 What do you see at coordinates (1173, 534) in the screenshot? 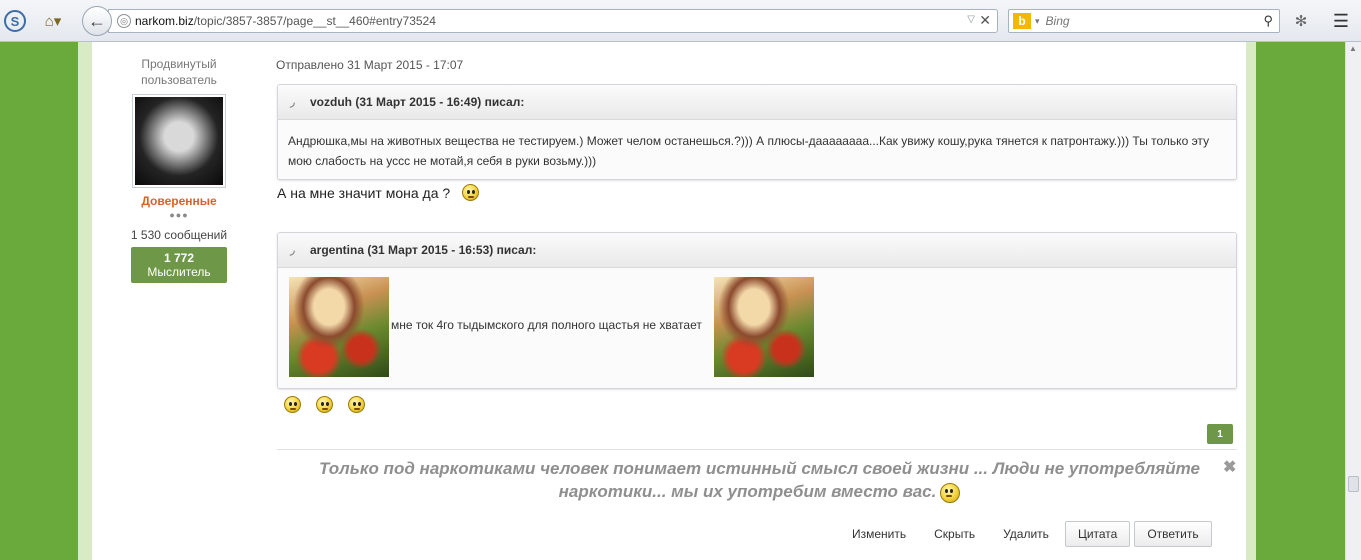
I see `reply-button: Ответить` at bounding box center [1173, 534].